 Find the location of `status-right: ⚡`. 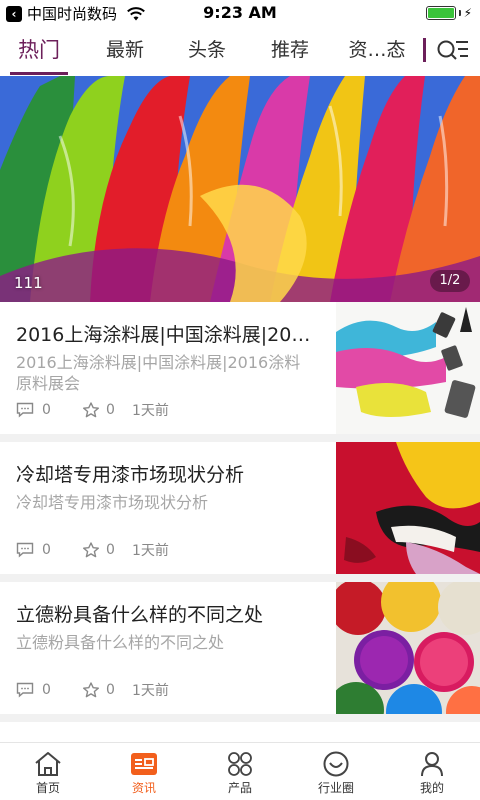

status-right: ⚡ is located at coordinates (448, 13).